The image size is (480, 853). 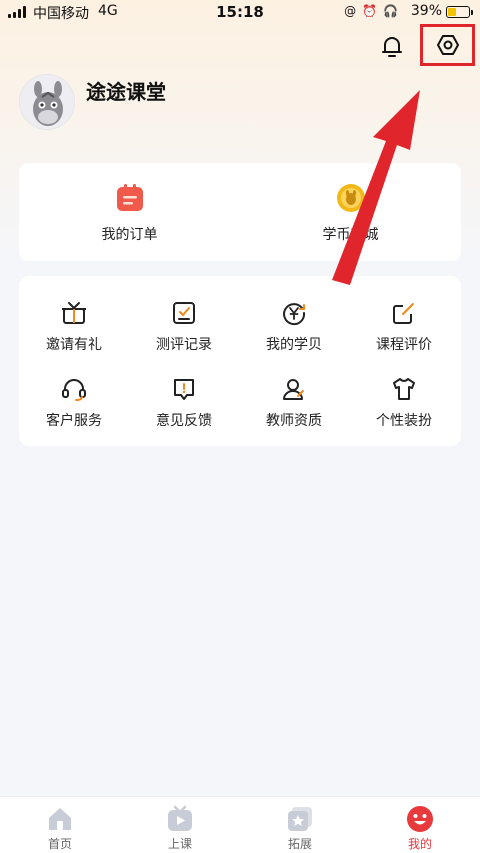 What do you see at coordinates (404, 313) in the screenshot?
I see `edit-icon` at bounding box center [404, 313].